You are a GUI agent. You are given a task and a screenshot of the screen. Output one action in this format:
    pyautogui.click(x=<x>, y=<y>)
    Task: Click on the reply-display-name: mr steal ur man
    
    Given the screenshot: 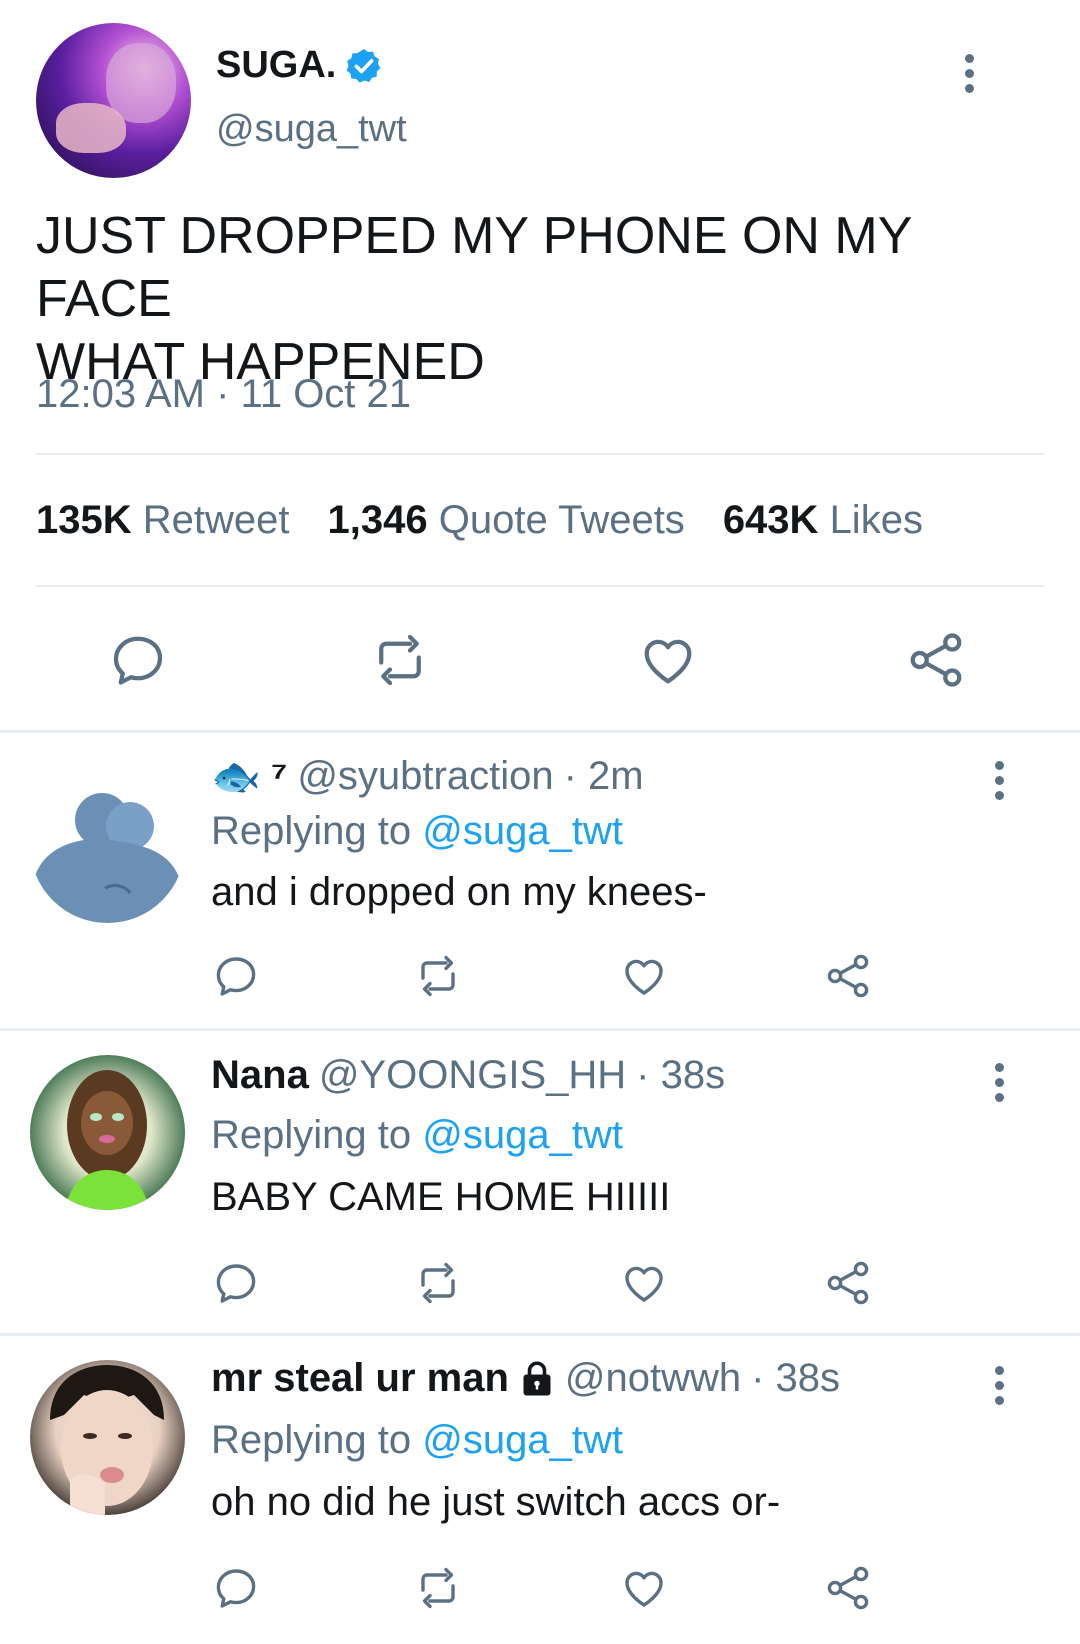 What is the action you would take?
    pyautogui.click(x=360, y=1378)
    